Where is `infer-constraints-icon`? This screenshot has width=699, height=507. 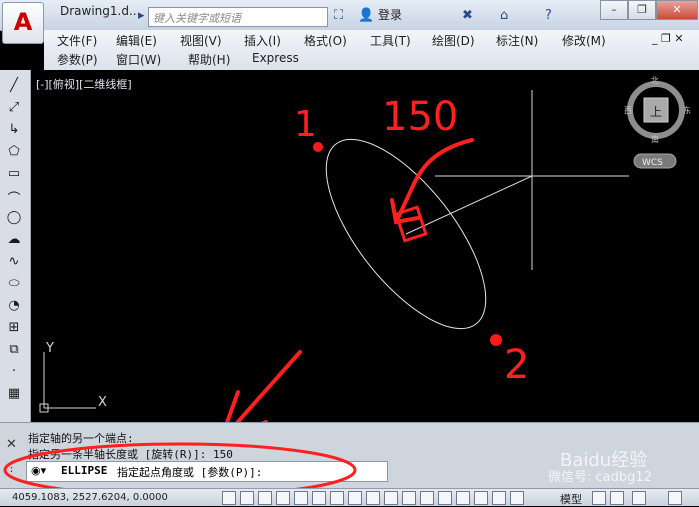 infer-constraints-icon is located at coordinates (229, 498).